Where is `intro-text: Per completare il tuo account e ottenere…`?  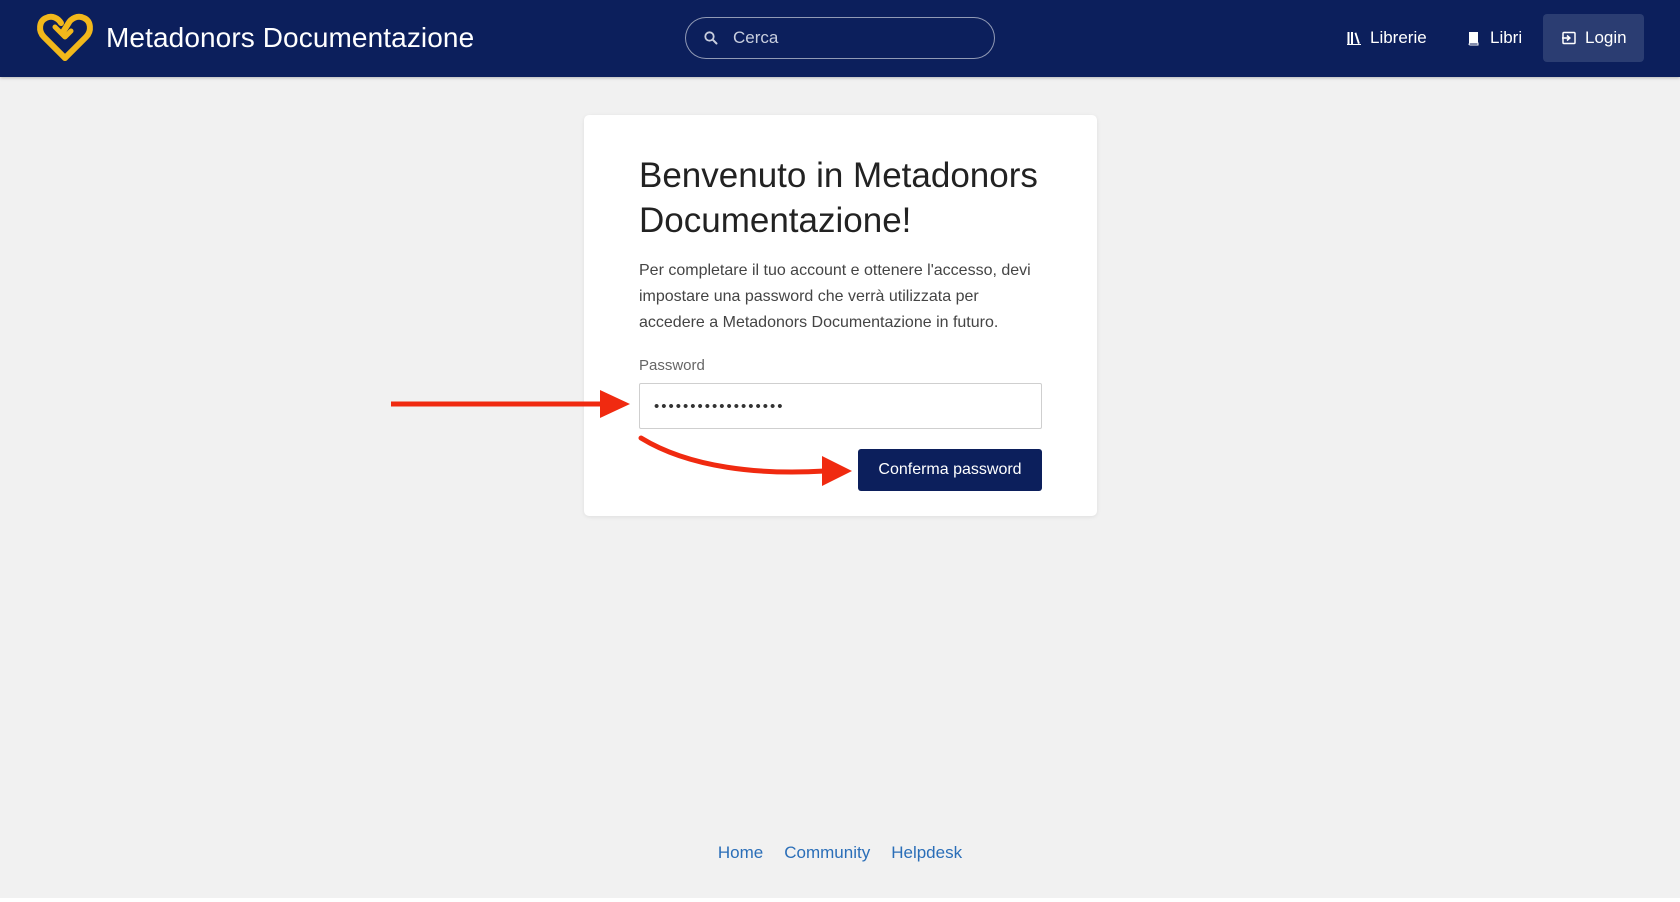 intro-text: Per completare il tuo account e ottenere… is located at coordinates (835, 296).